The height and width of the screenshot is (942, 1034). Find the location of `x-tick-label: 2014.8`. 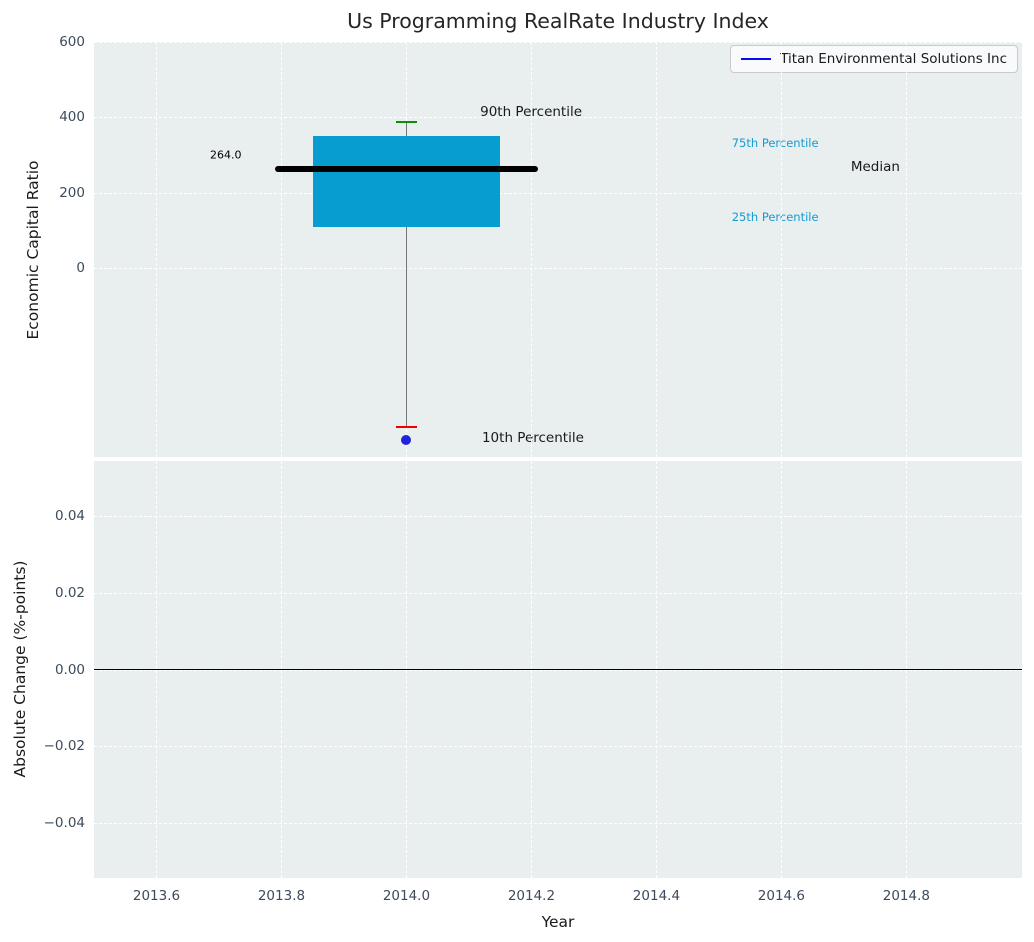

x-tick-label: 2014.8 is located at coordinates (906, 896).